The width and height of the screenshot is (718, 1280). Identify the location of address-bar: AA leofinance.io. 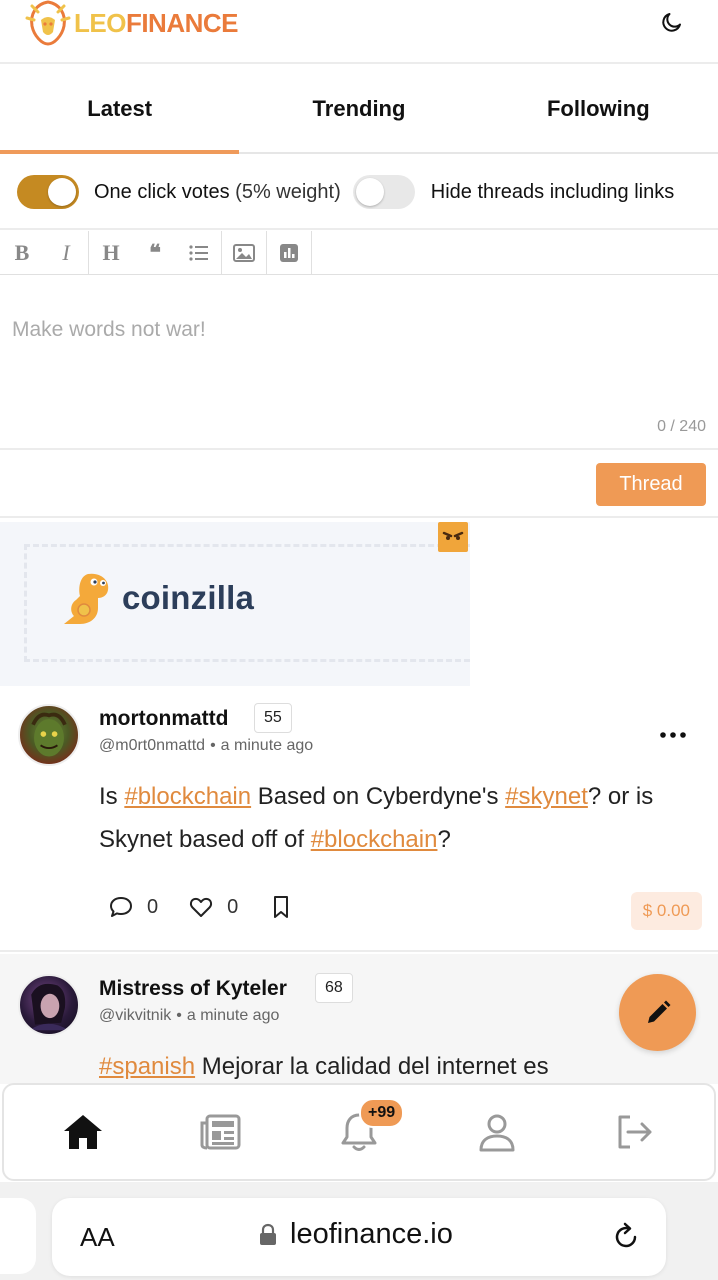
(359, 1237).